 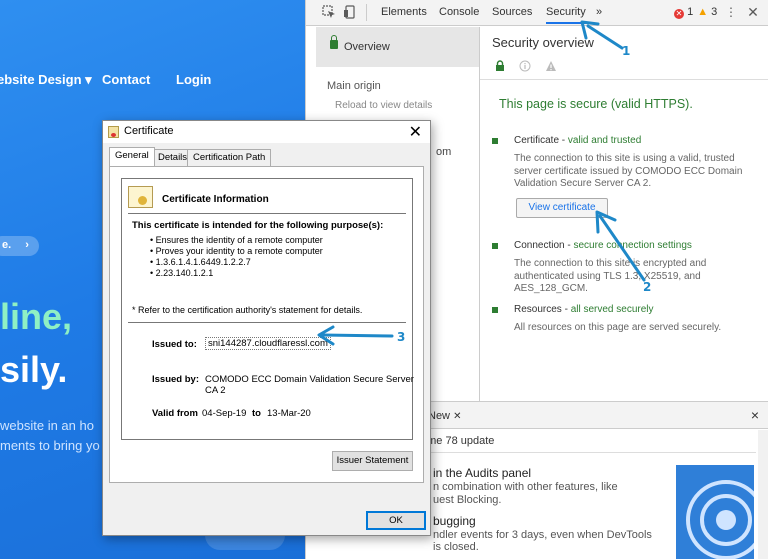 What do you see at coordinates (703, 12) in the screenshot?
I see `warning-icon: ▲` at bounding box center [703, 12].